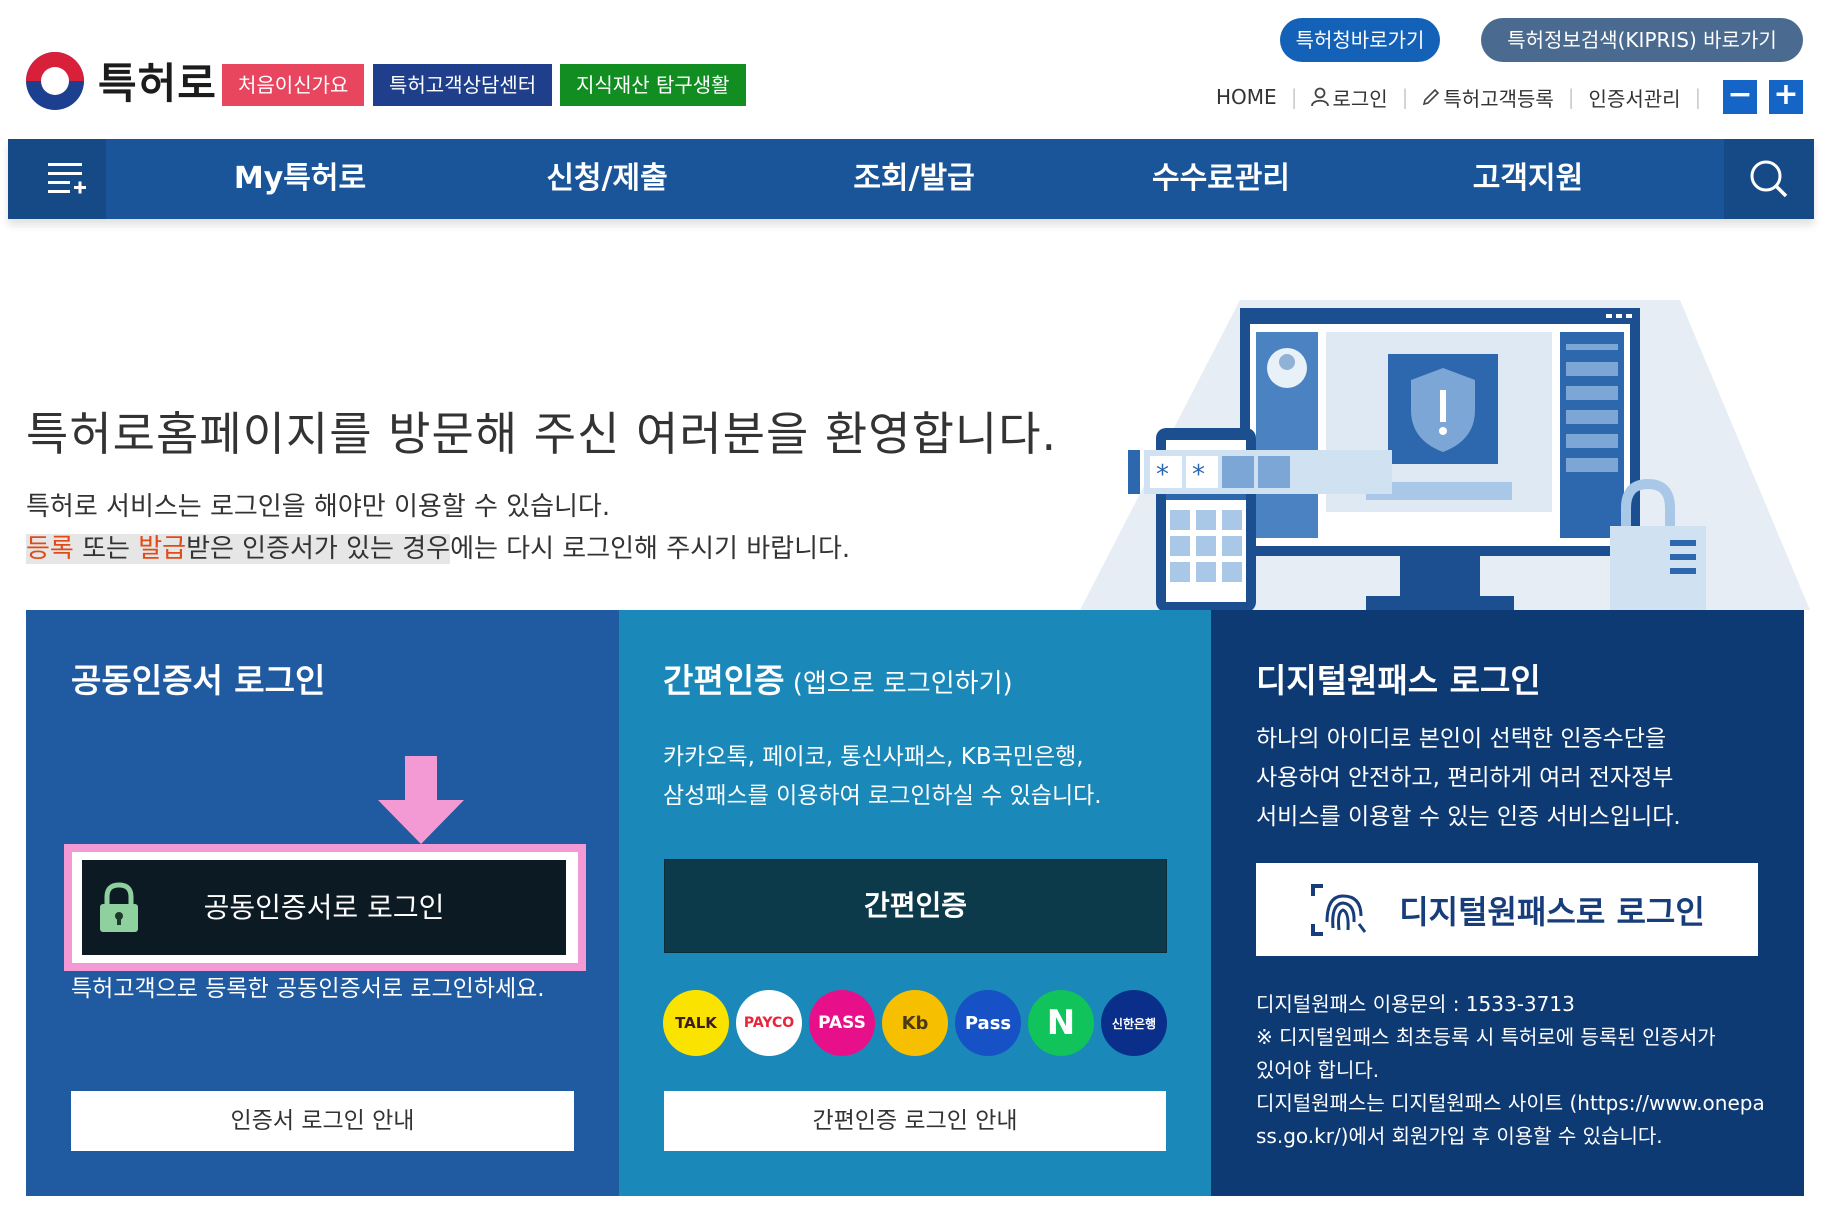  What do you see at coordinates (1320, 97) in the screenshot?
I see `user-icon` at bounding box center [1320, 97].